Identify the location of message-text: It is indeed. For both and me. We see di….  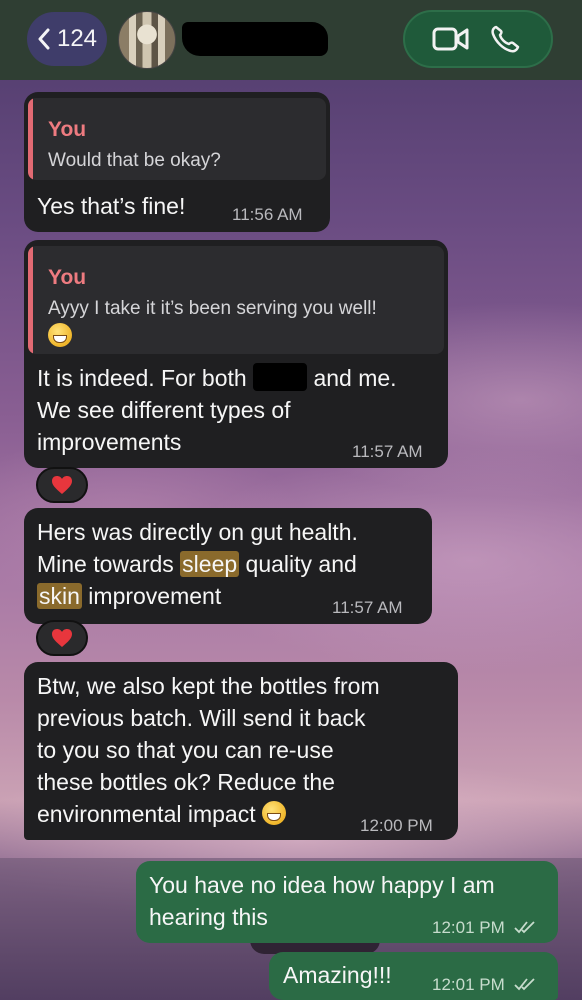
(217, 410).